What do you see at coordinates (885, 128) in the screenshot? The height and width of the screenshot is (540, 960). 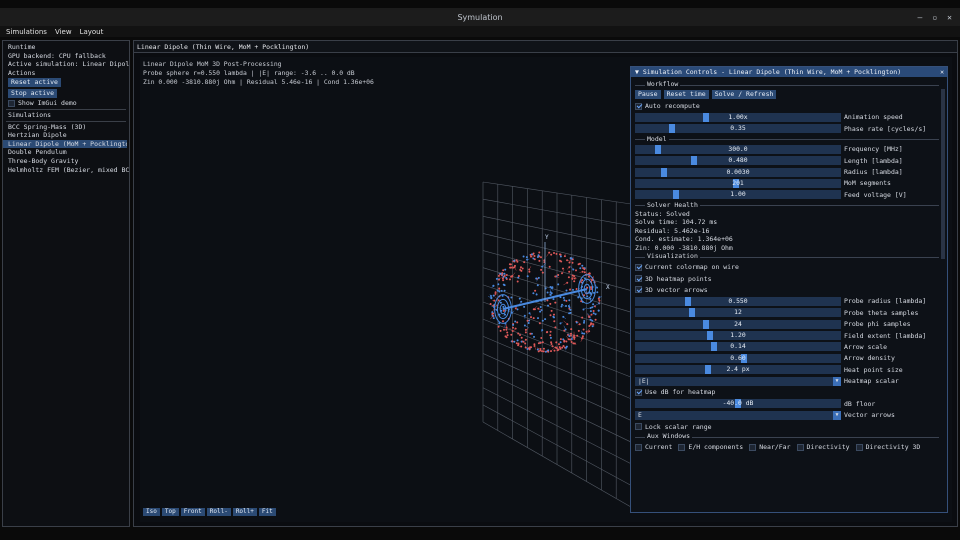 I see `slider-label: Phase rate [cycles/s]` at bounding box center [885, 128].